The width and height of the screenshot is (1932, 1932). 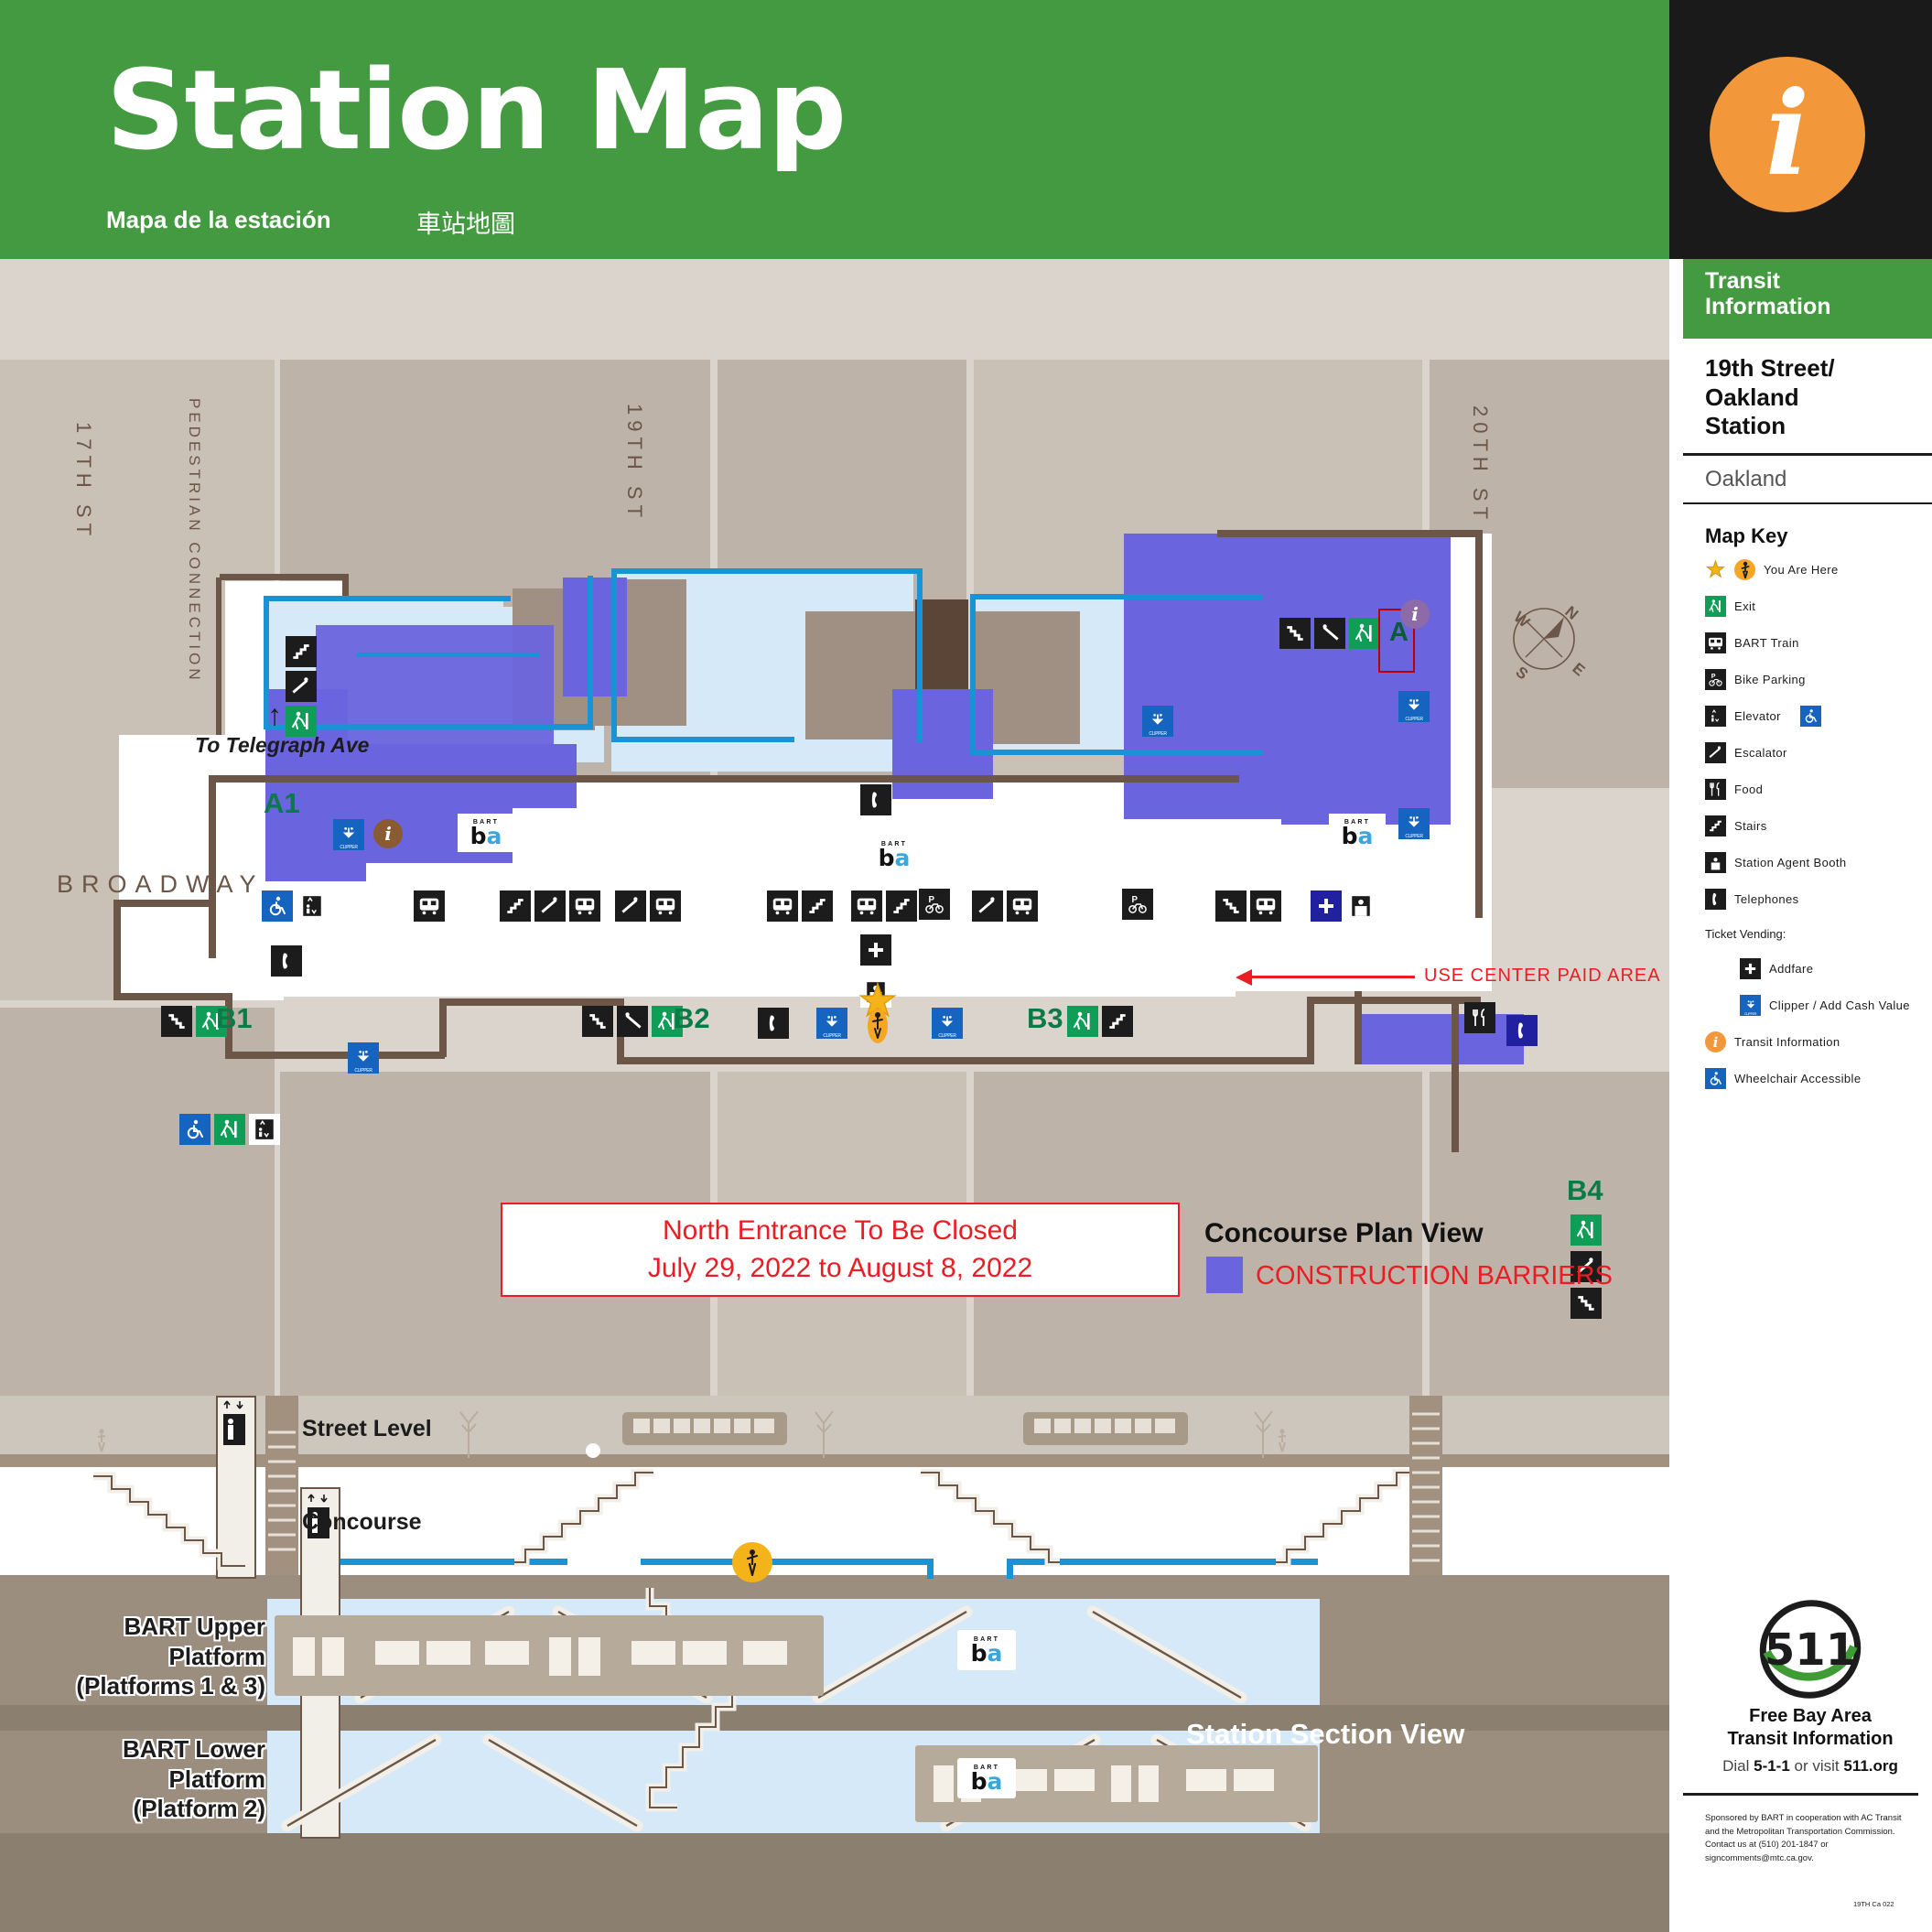 What do you see at coordinates (367, 1428) in the screenshot?
I see `section-level-label-street: Street Level` at bounding box center [367, 1428].